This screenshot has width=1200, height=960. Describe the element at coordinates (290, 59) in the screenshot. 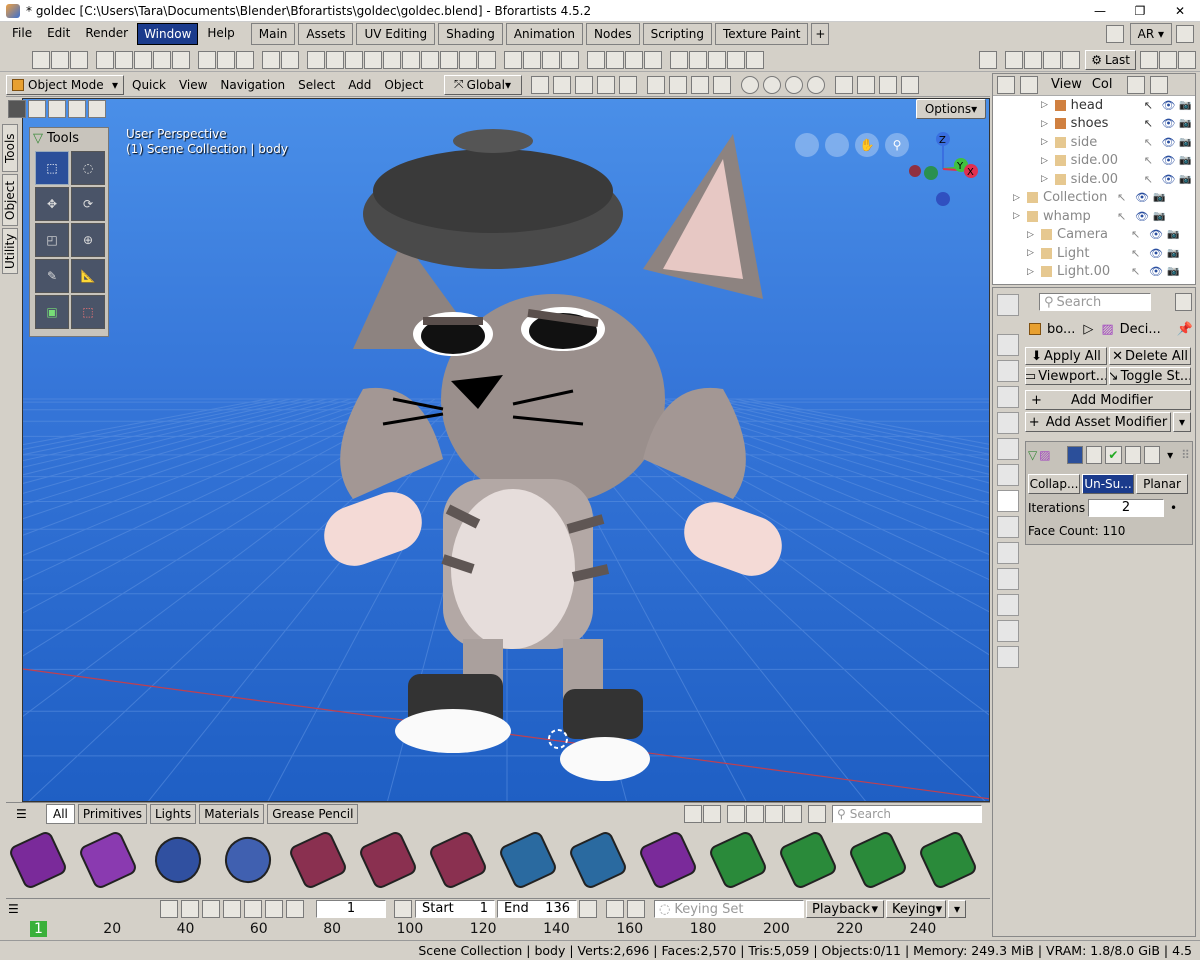

I see `render-animation-icon` at that location.